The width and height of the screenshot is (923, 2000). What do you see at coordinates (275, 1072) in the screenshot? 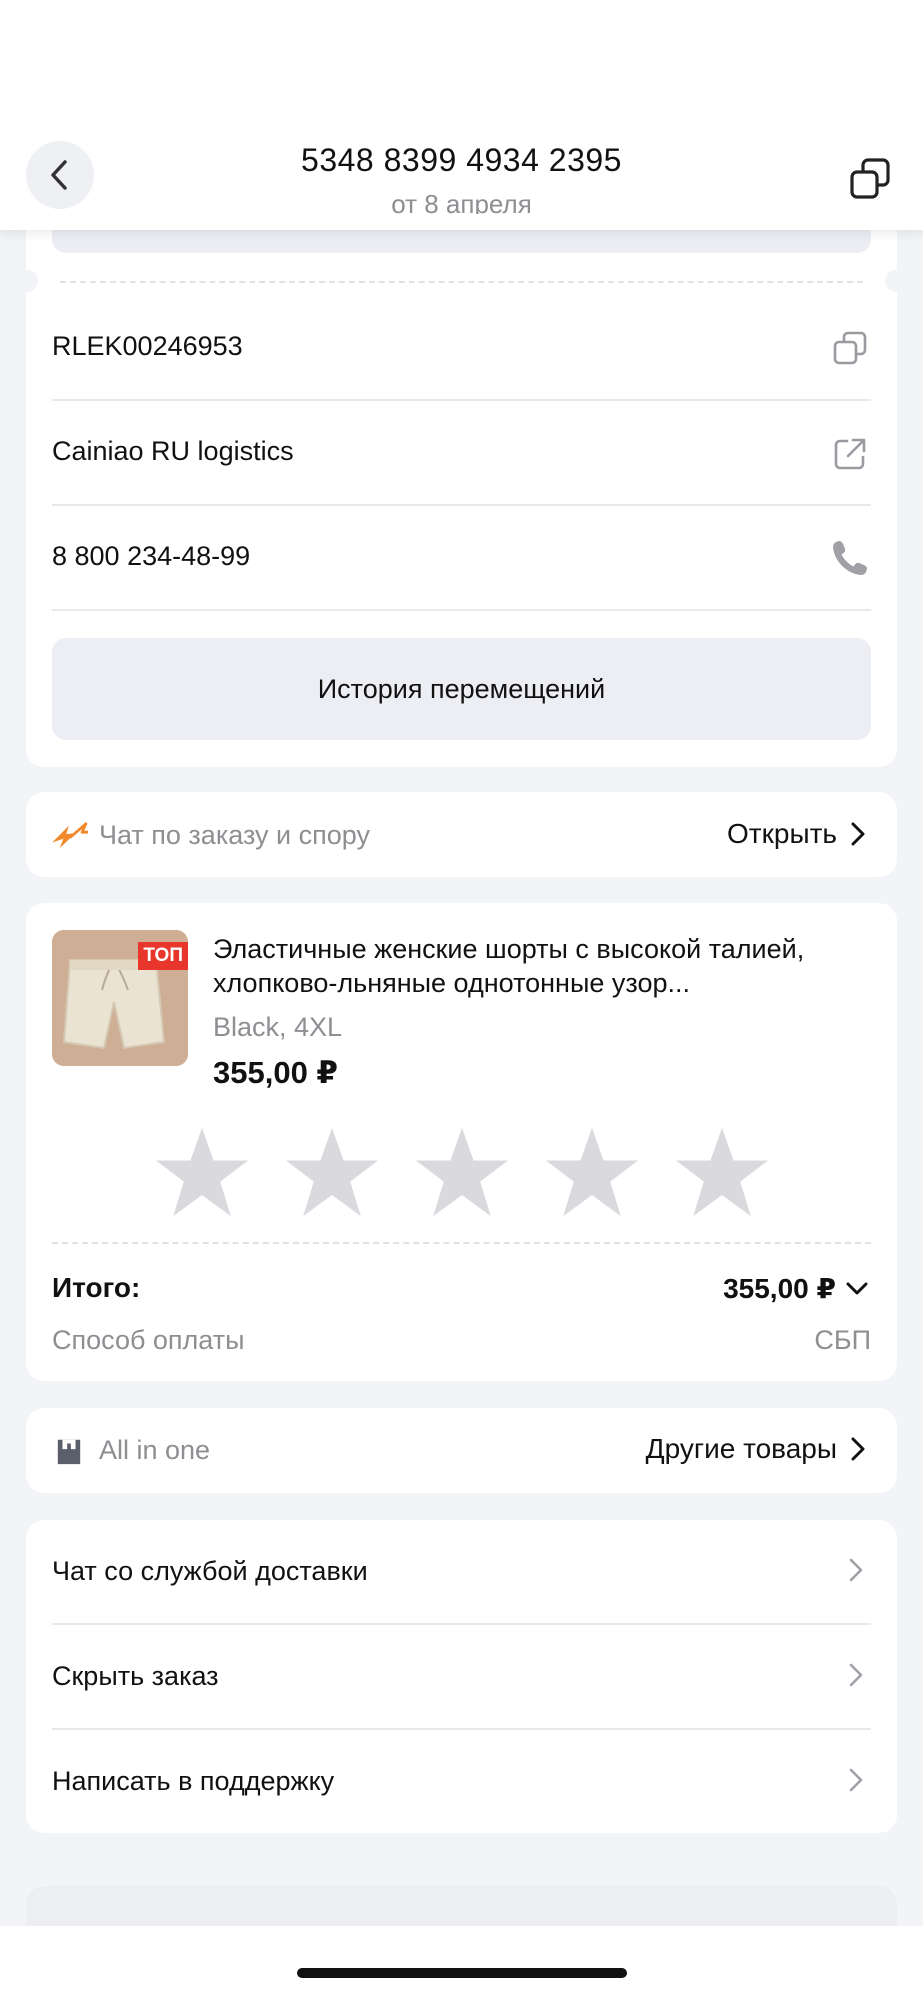
I see `product-price: 355,00 ₽` at bounding box center [275, 1072].